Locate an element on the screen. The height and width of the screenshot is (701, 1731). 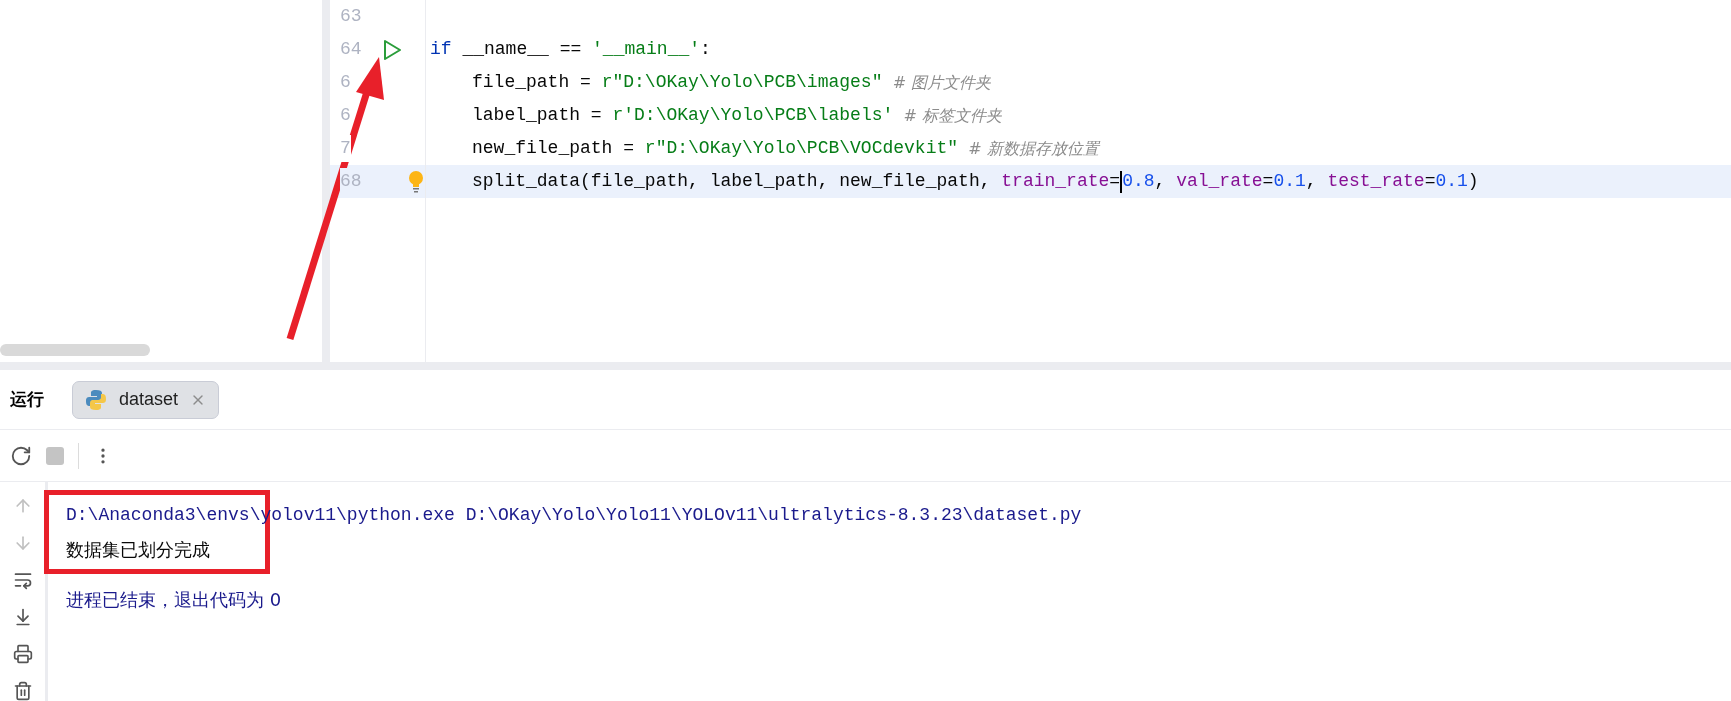
python-icon is located at coordinates (96, 399).